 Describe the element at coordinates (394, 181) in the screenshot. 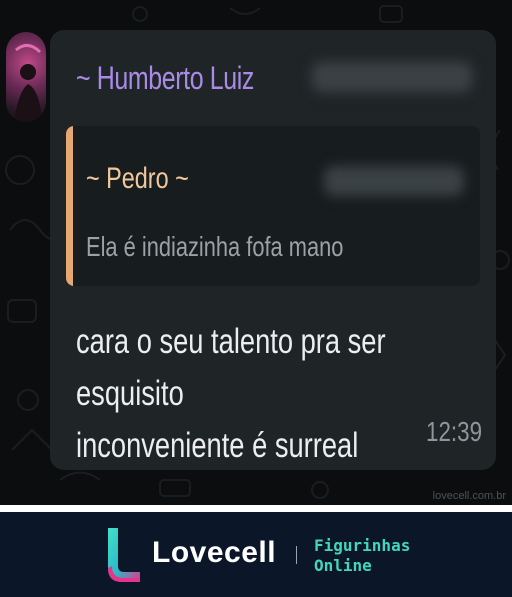

I see `blurred-quoted-number` at that location.